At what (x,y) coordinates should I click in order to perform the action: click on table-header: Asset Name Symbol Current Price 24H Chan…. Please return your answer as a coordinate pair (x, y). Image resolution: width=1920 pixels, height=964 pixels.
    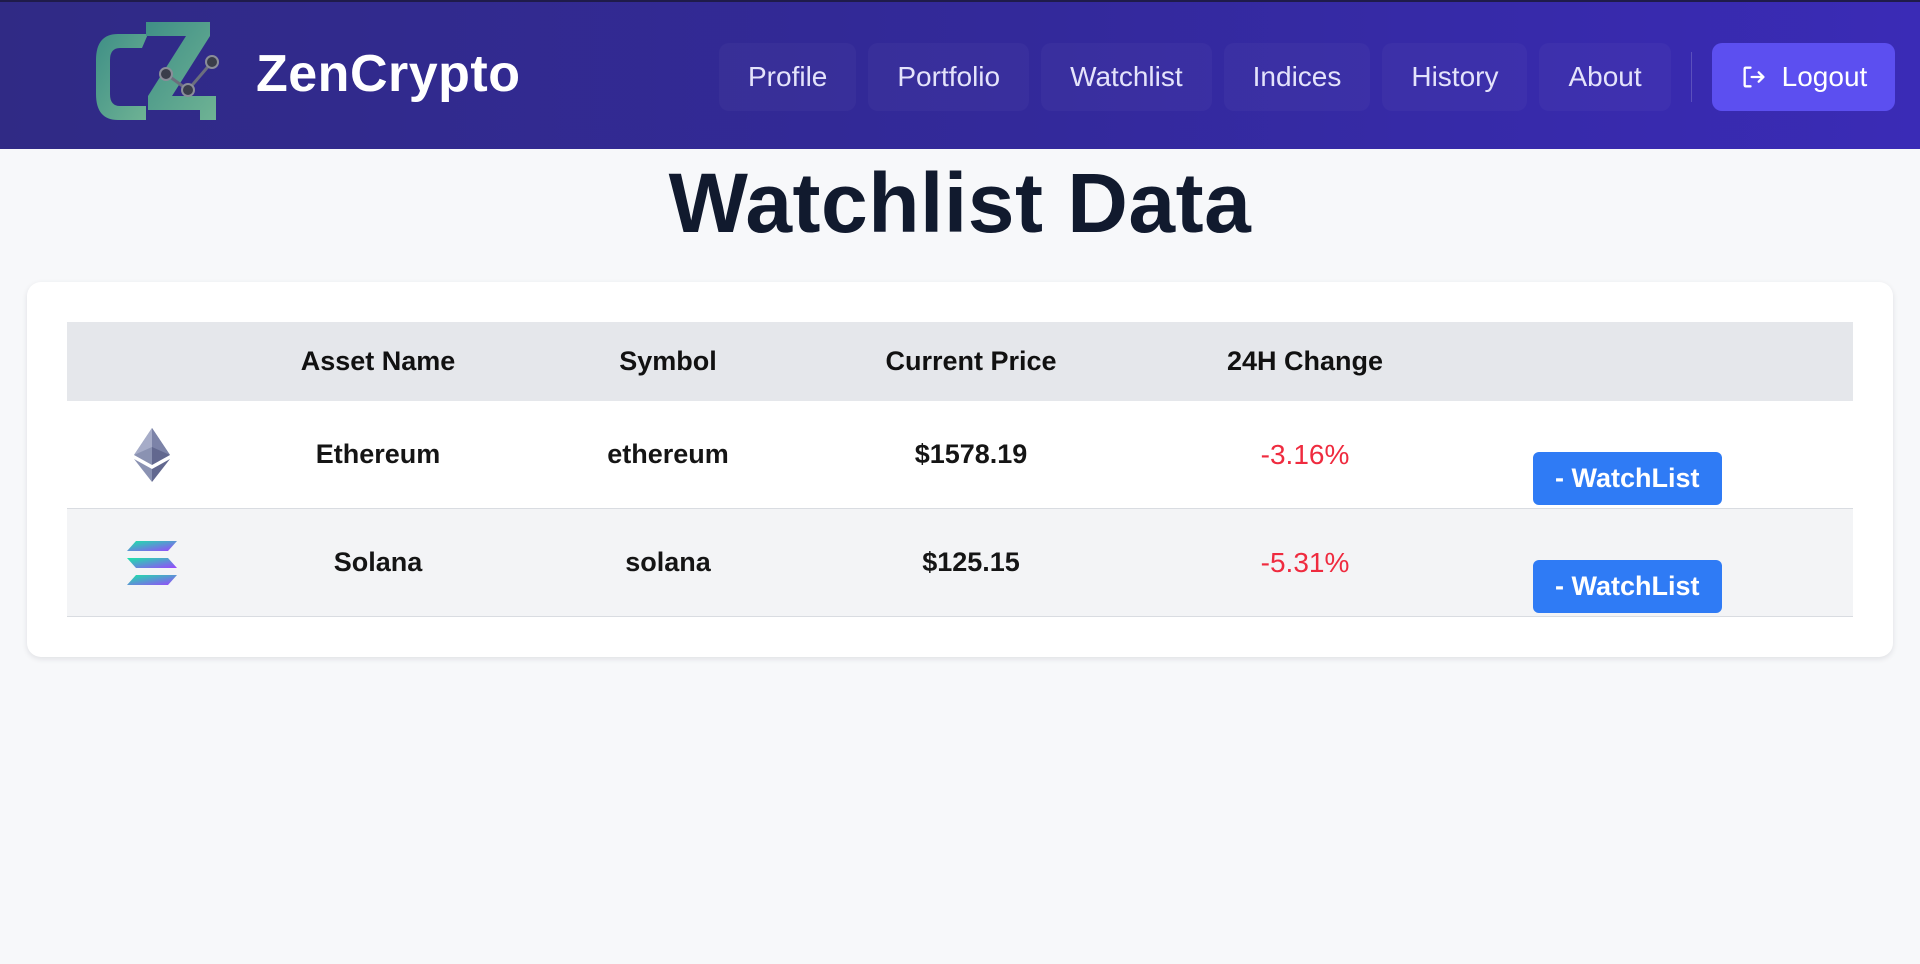
    Looking at the image, I should click on (960, 361).